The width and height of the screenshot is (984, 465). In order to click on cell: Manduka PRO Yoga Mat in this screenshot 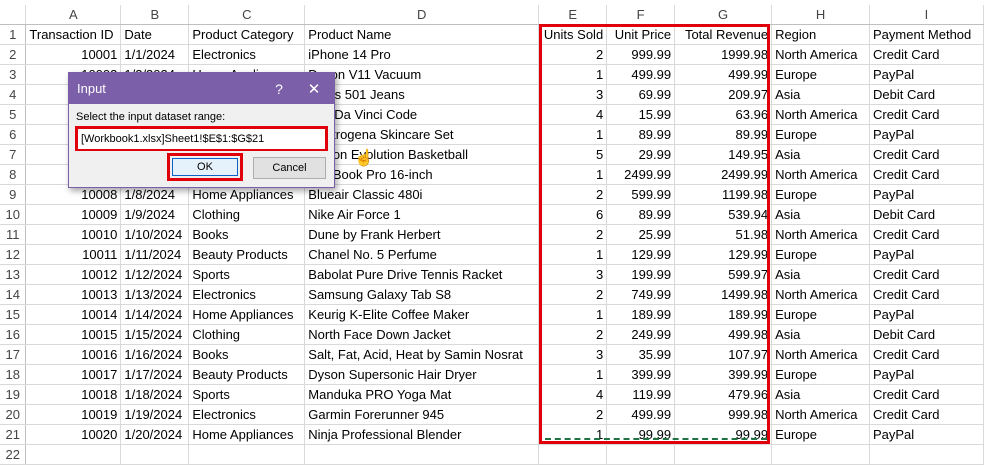, I will do `click(422, 394)`.